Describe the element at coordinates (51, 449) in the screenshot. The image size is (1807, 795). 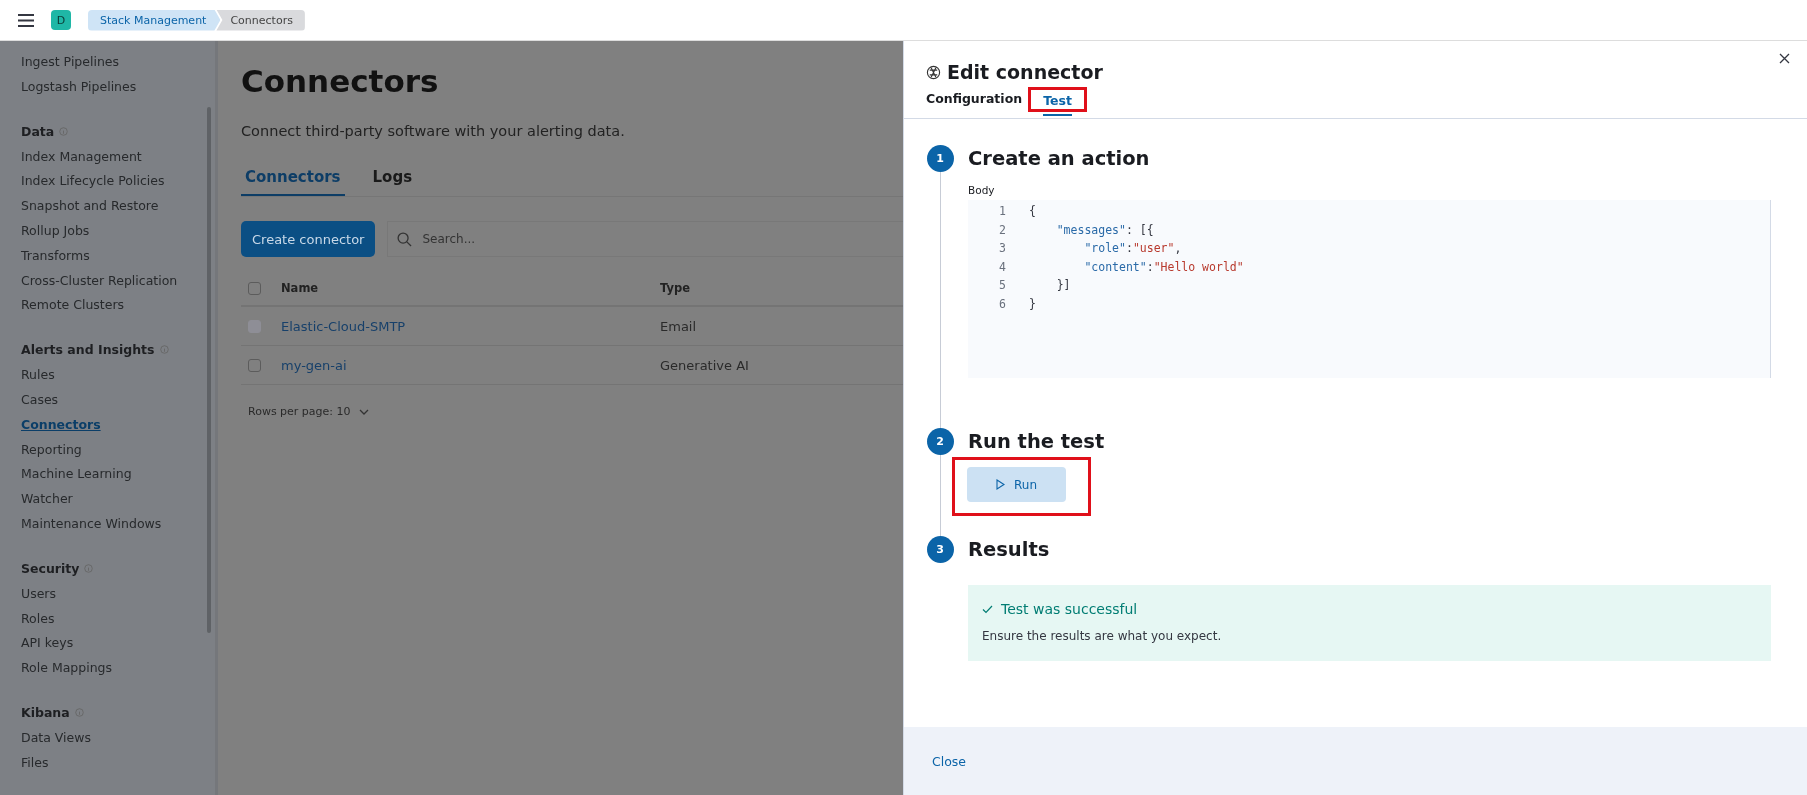
I see `sidebar-item: Reporting` at that location.